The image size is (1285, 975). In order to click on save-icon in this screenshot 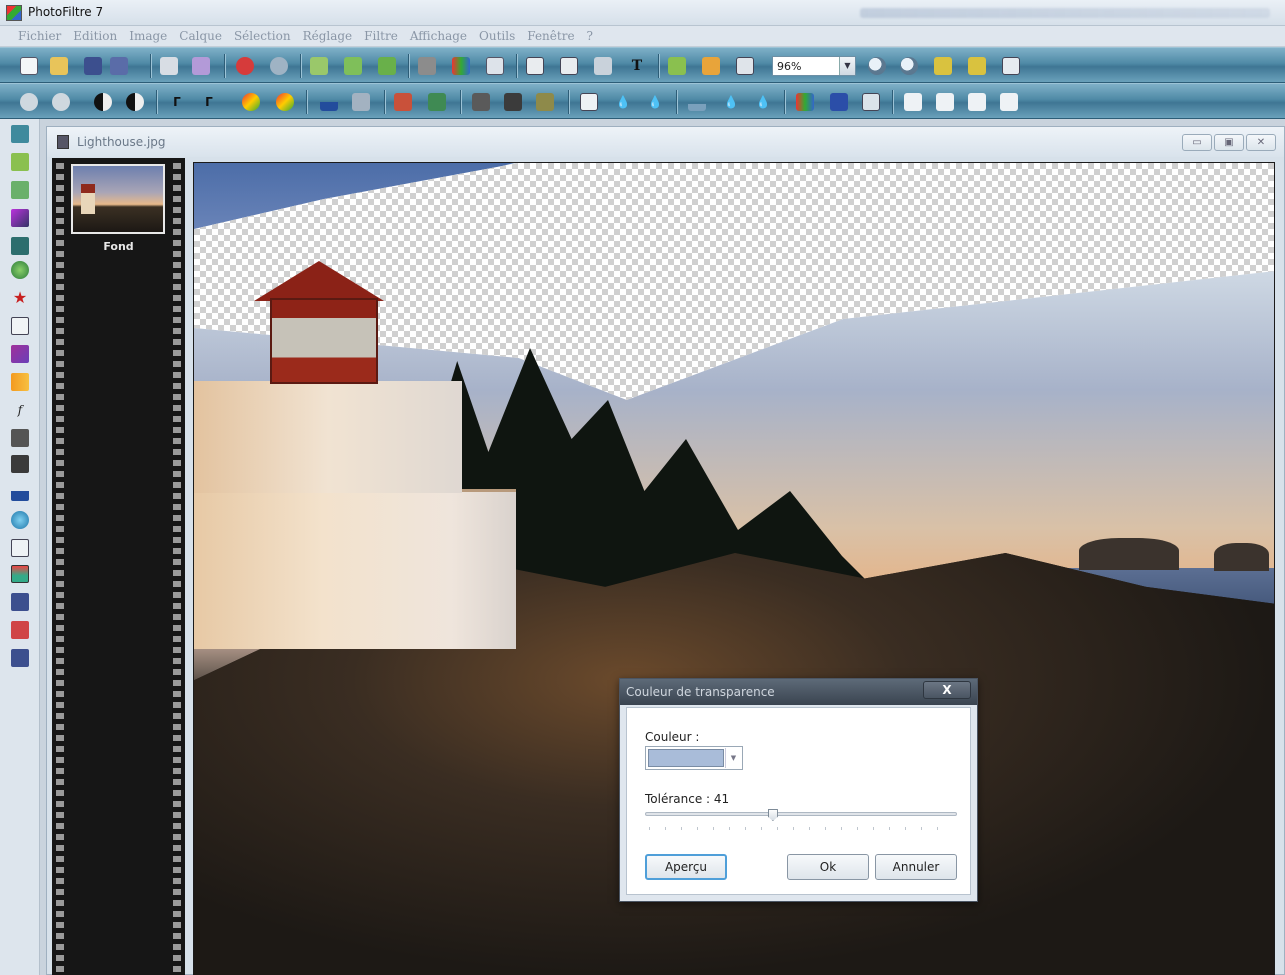, I will do `click(93, 66)`.